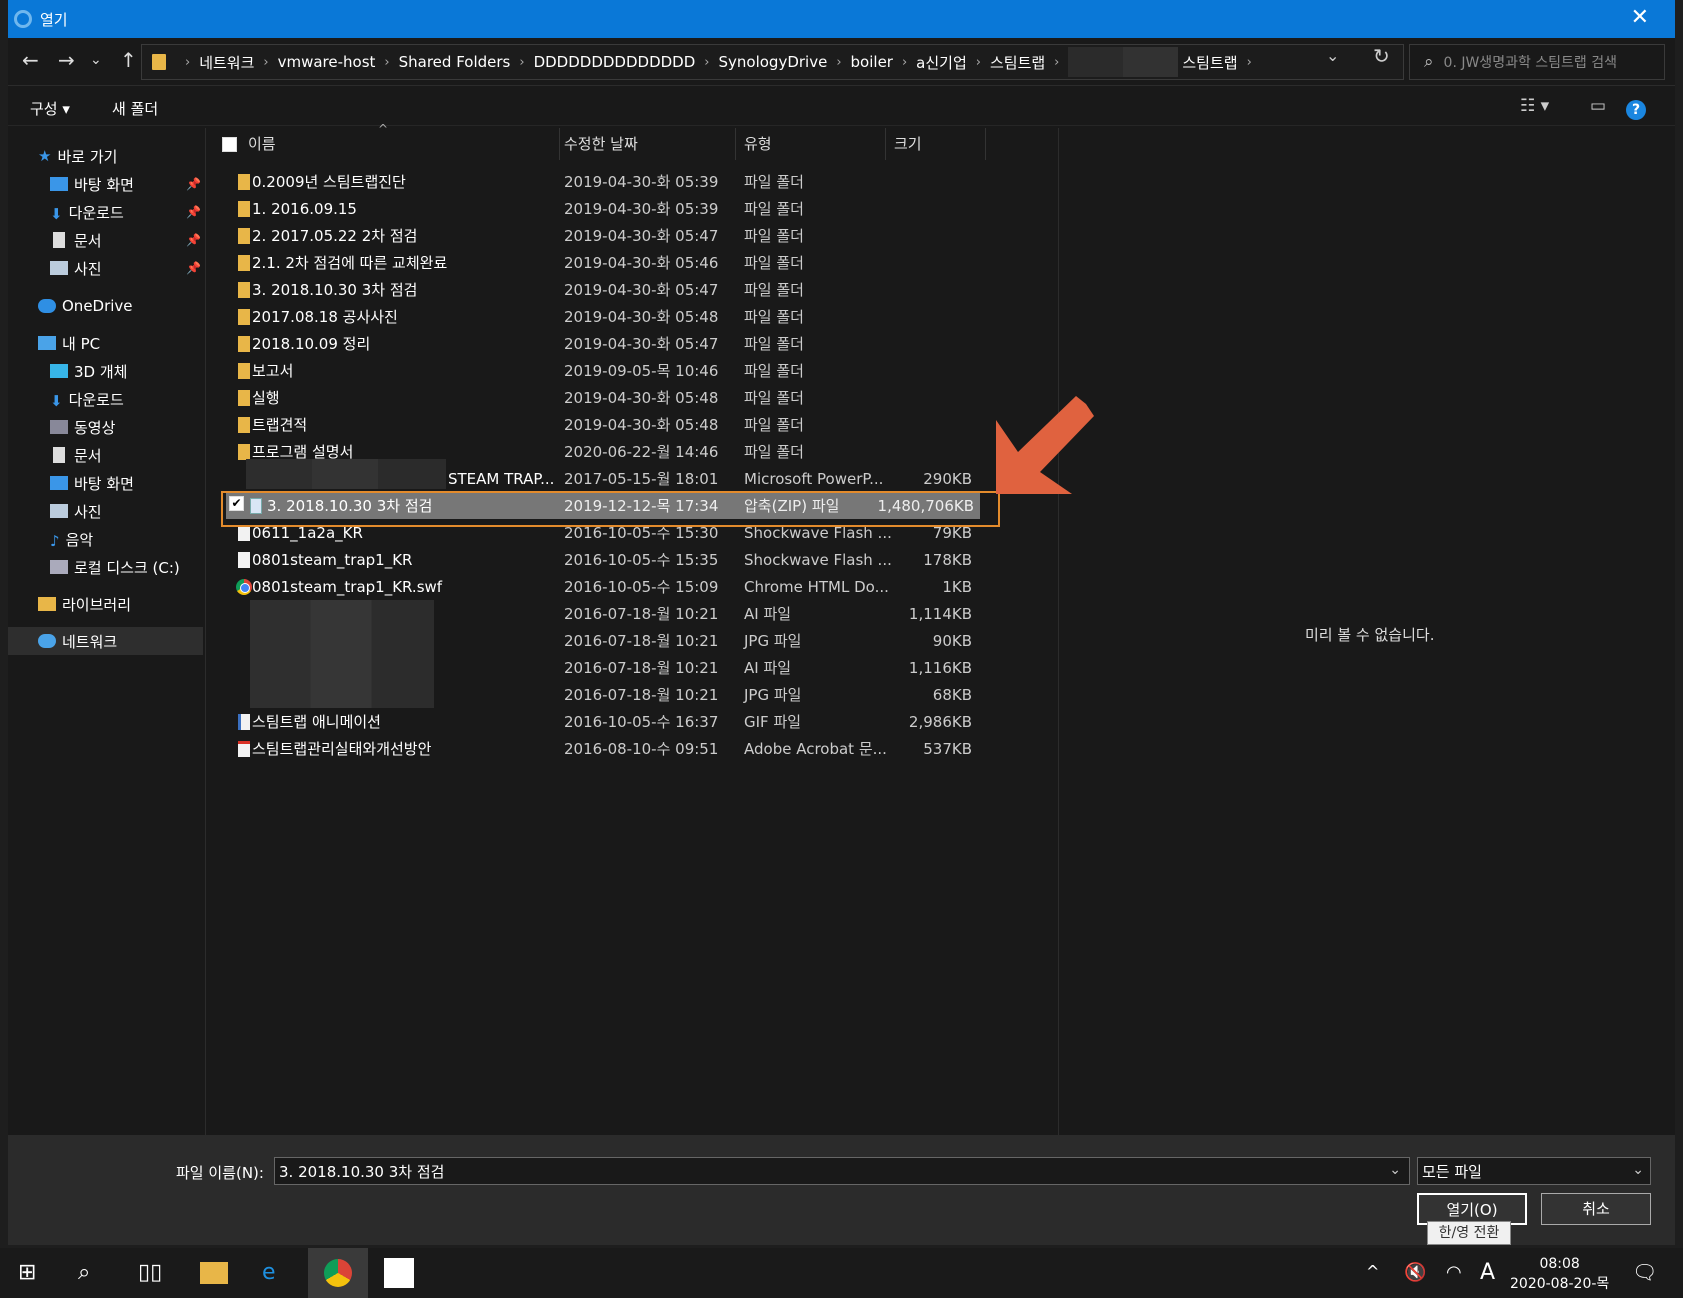 The width and height of the screenshot is (1683, 1298). Describe the element at coordinates (96, 60) in the screenshot. I see `recent-chevron-icon: ⌄` at that location.